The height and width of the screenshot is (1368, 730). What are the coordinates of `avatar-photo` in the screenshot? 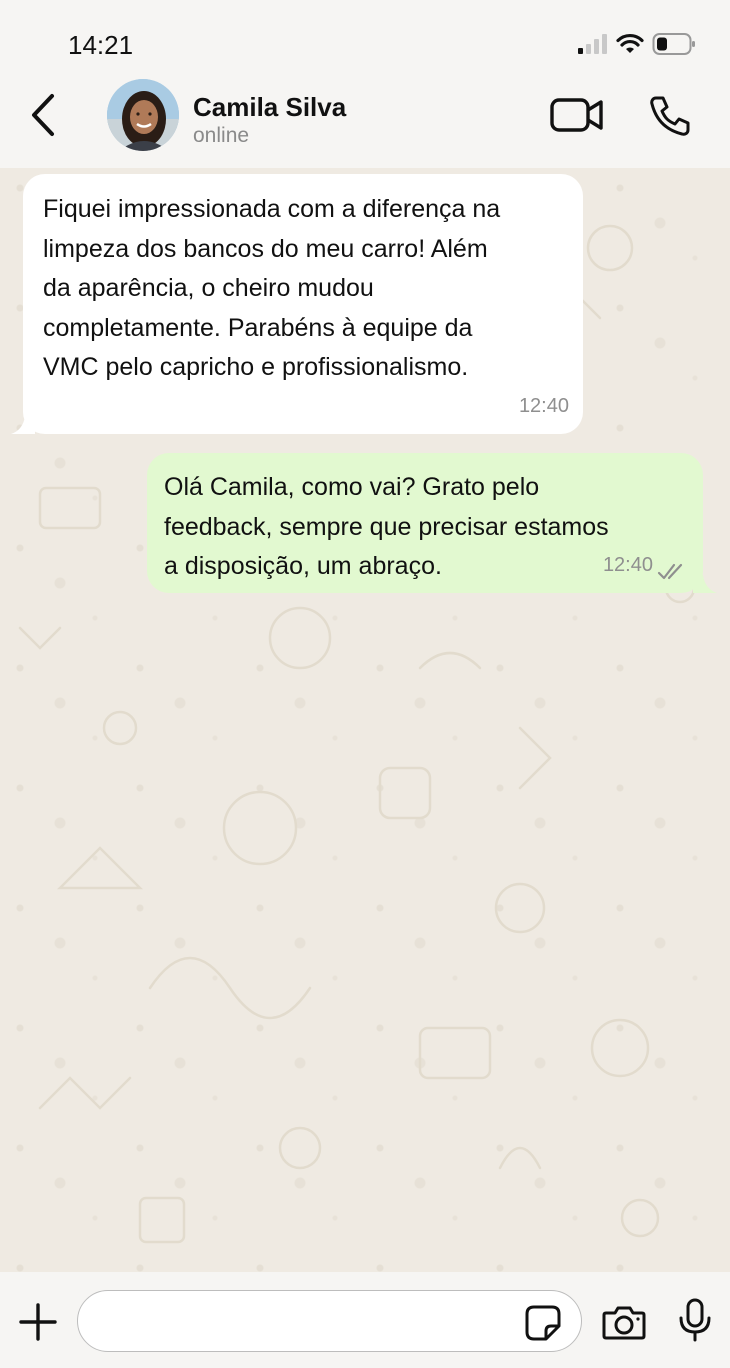 It's located at (143, 115).